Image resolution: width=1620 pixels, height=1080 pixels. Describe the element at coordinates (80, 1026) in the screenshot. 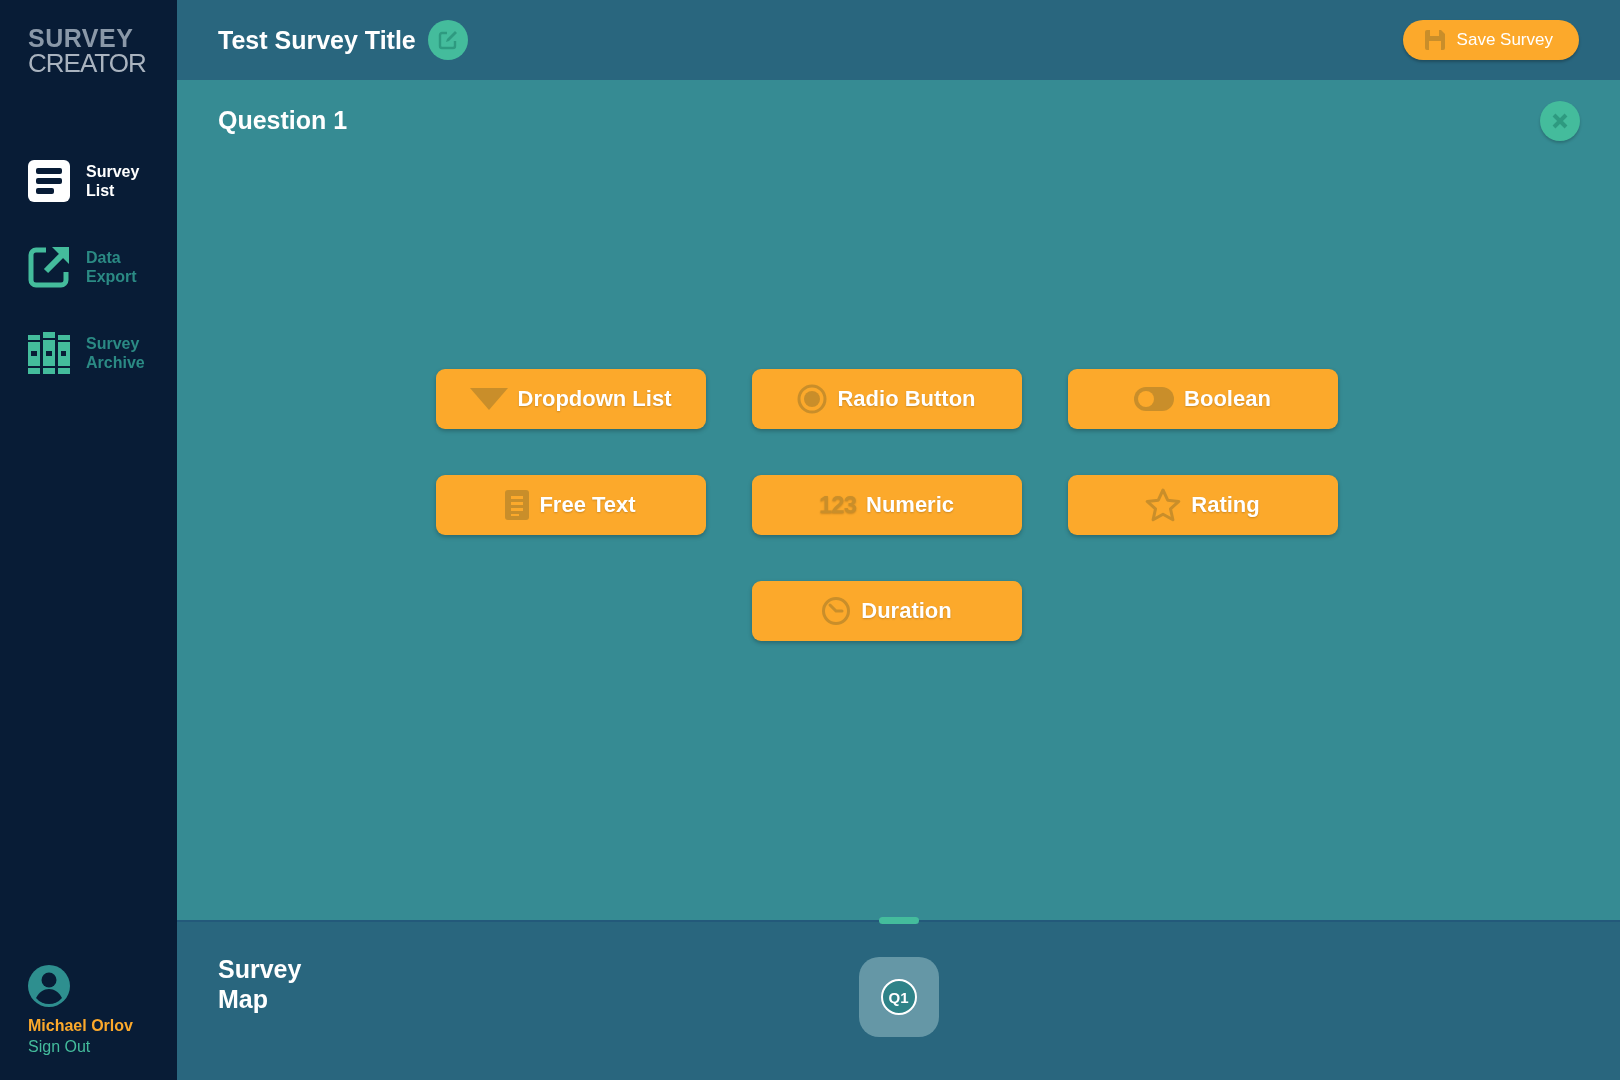

I see `user-name: Michael Orlov` at that location.